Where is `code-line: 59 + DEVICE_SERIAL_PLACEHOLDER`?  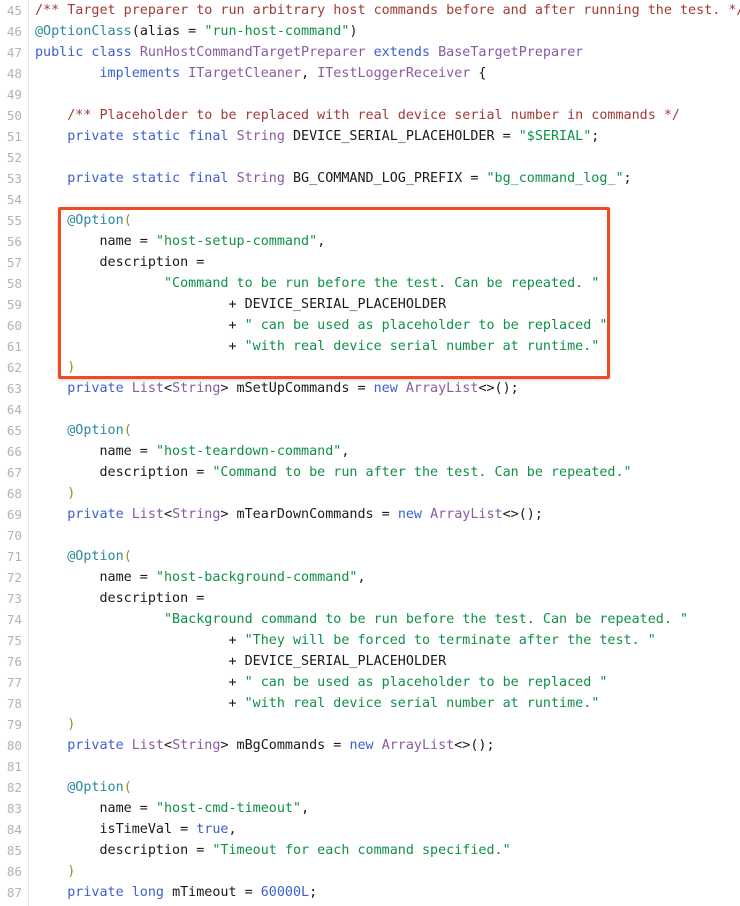
code-line: 59 + DEVICE_SERIAL_PLACEHOLDER is located at coordinates (370, 304).